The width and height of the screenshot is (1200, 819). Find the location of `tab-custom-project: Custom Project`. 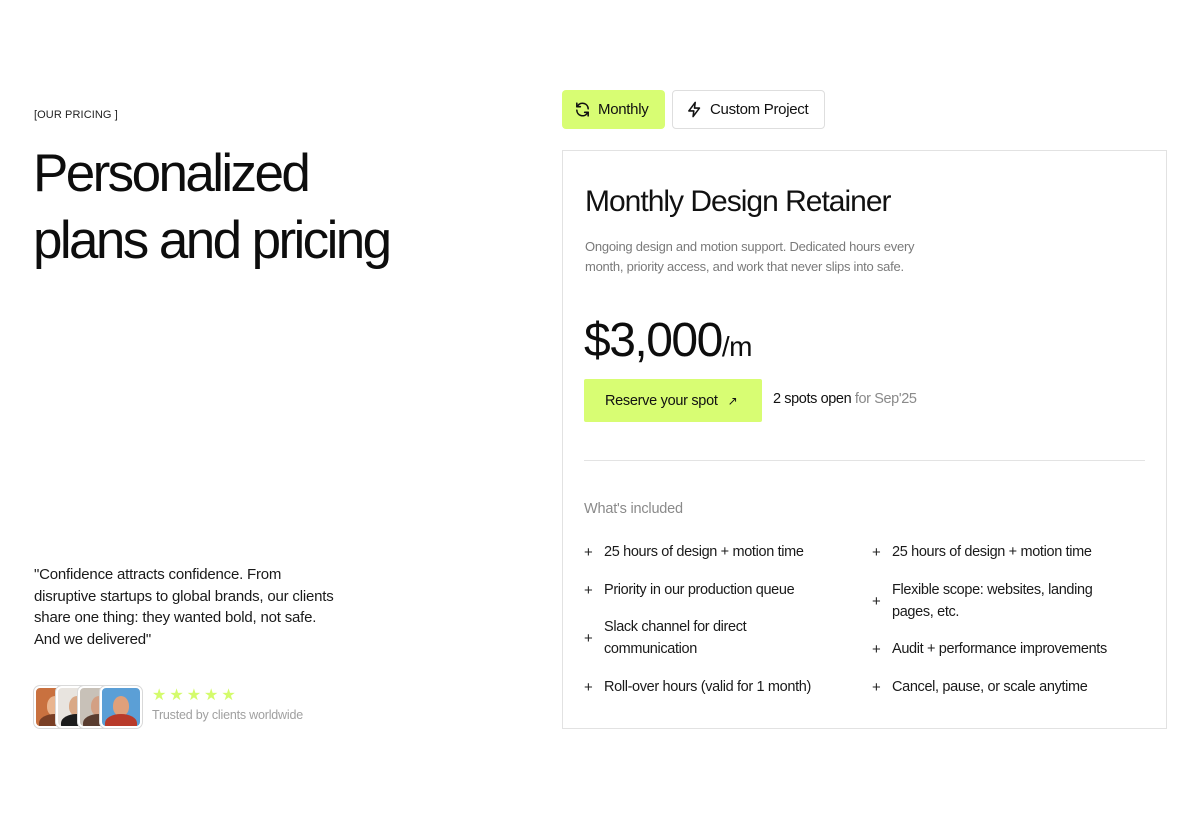

tab-custom-project: Custom Project is located at coordinates (748, 109).